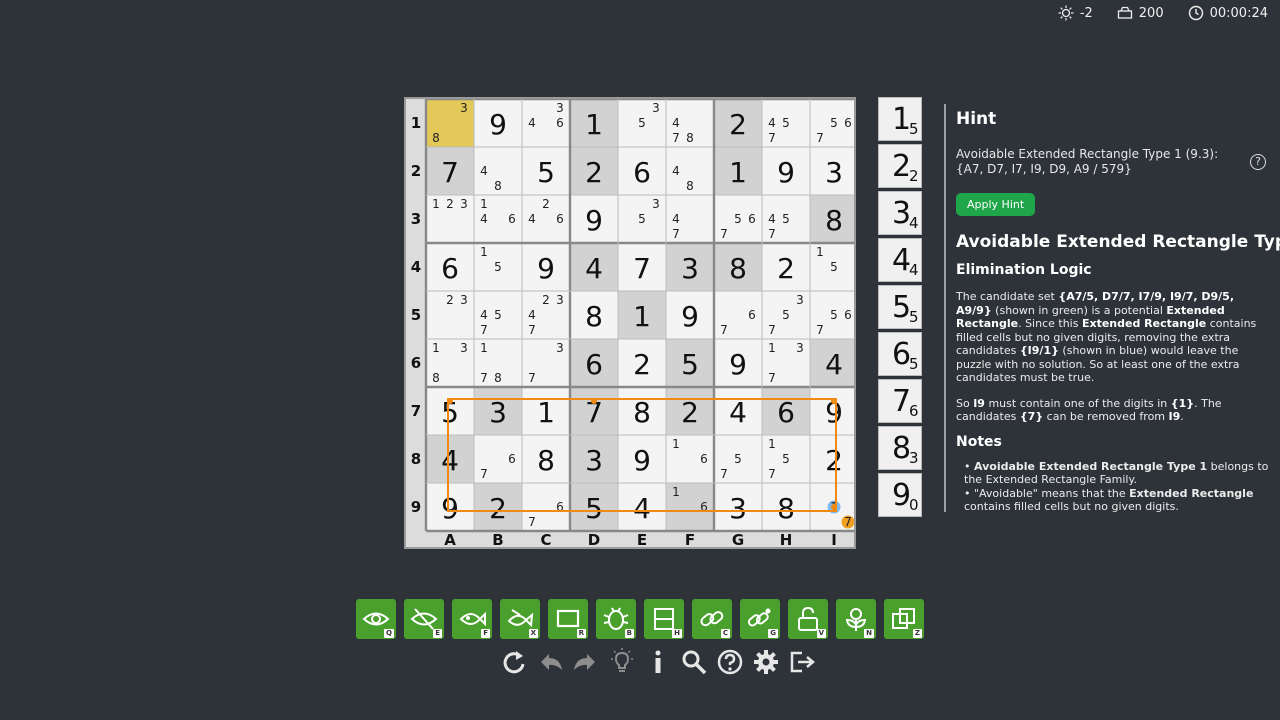  Describe the element at coordinates (616, 619) in the screenshot. I see `bug-tool-button: B` at that location.